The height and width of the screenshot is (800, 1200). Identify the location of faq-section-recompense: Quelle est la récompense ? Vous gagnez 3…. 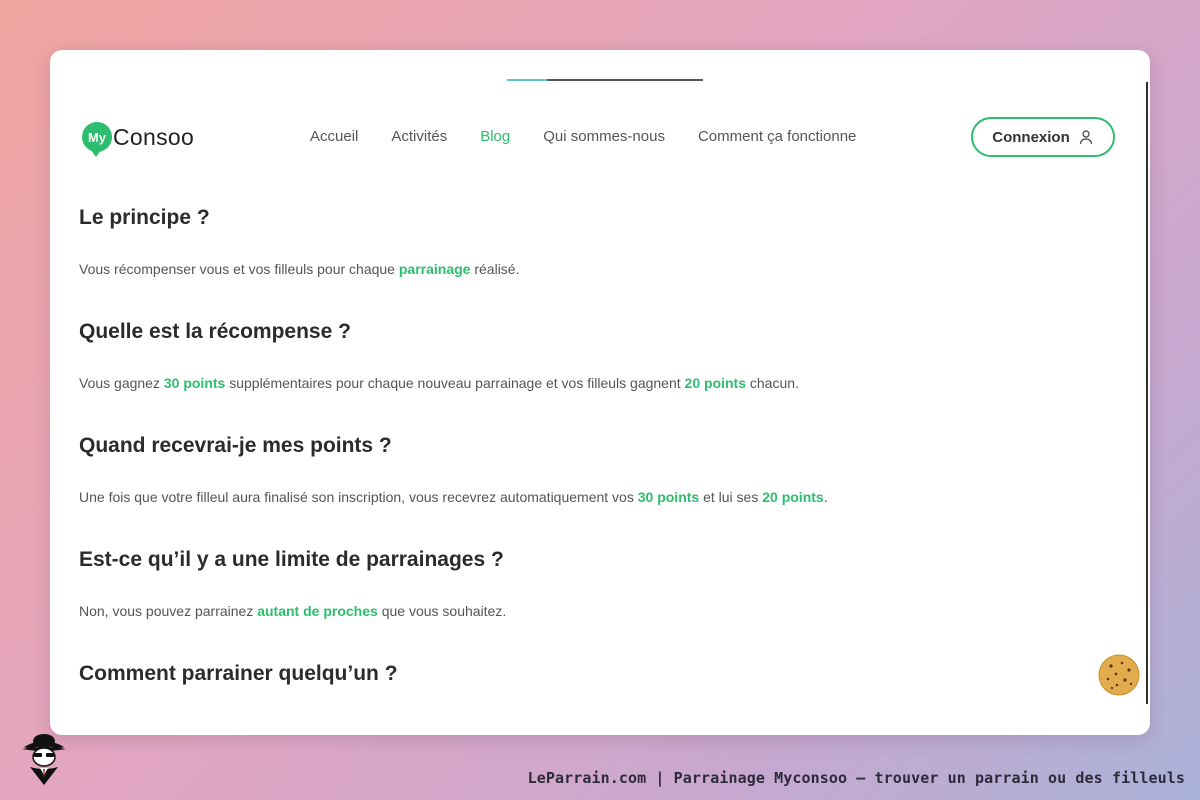
(599, 356).